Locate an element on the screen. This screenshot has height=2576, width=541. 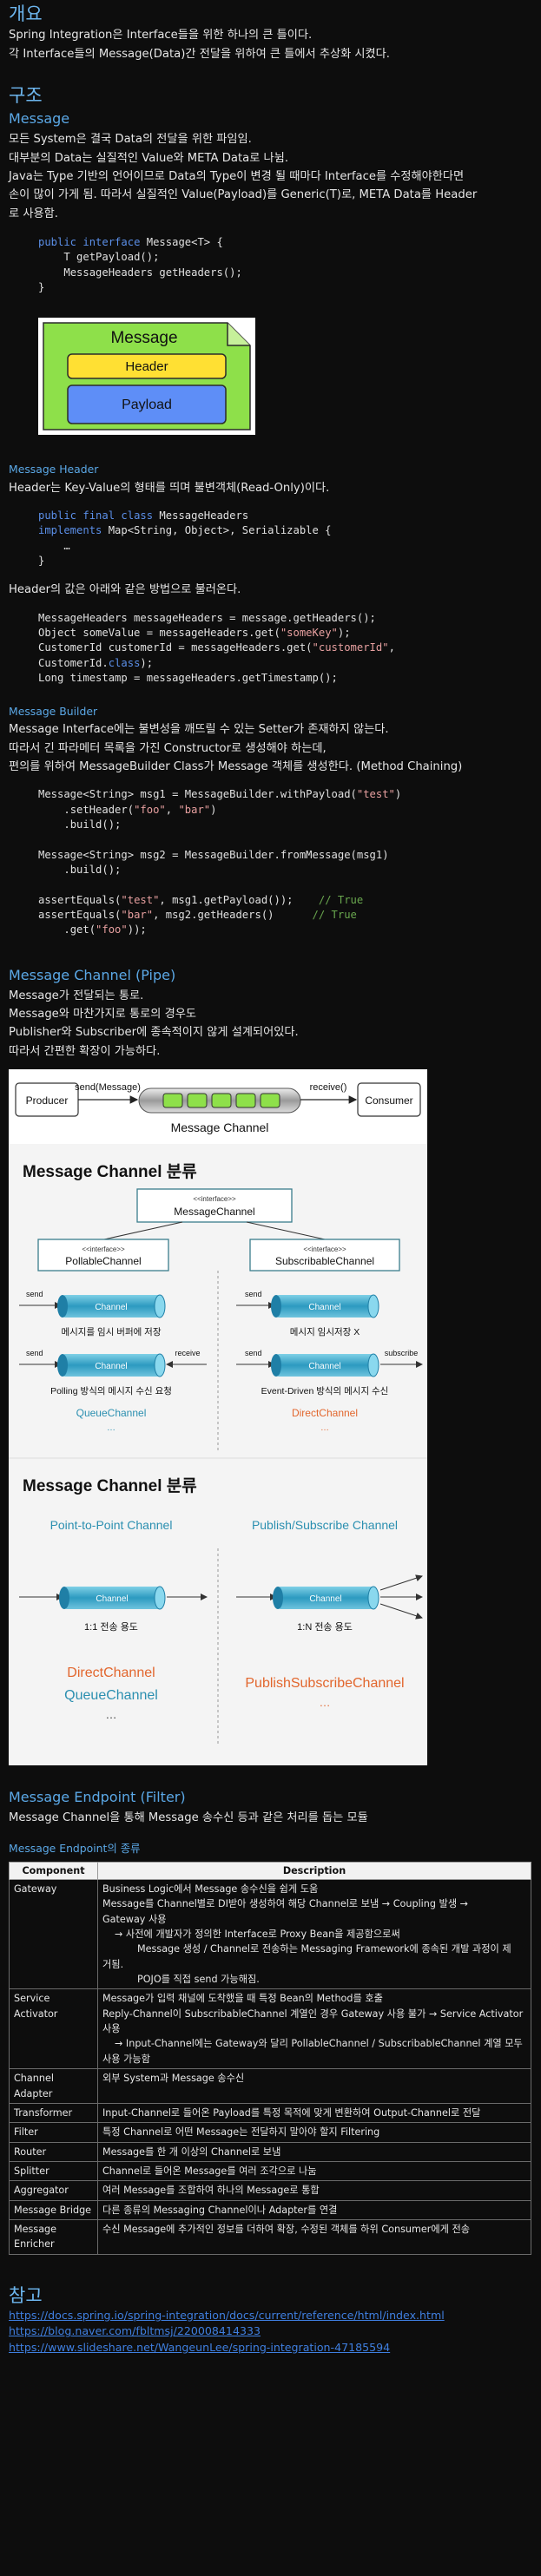
producer-label: Producer is located at coordinates (47, 1100).